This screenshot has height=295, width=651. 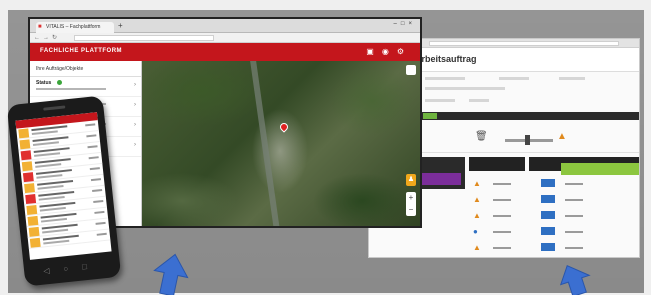 What do you see at coordinates (44, 83) in the screenshot?
I see `sidebar-item-label: Status` at bounding box center [44, 83].